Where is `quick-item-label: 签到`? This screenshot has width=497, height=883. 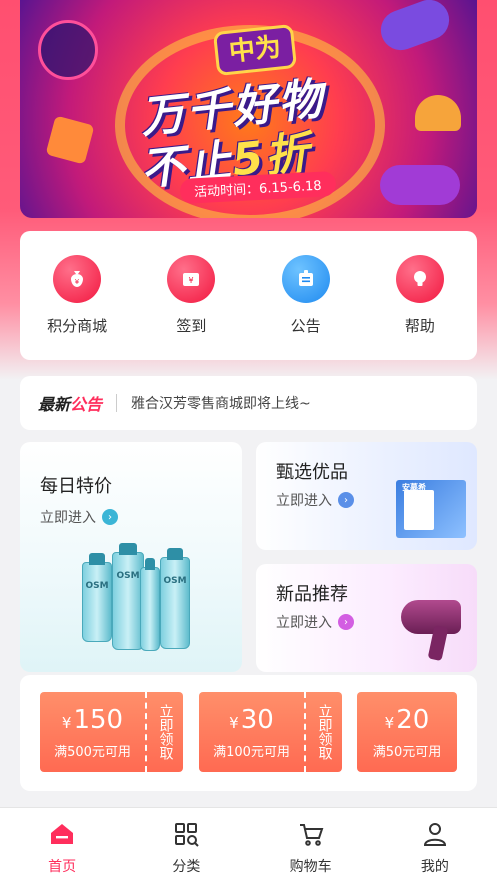
quick-item-label: 签到 is located at coordinates (191, 326).